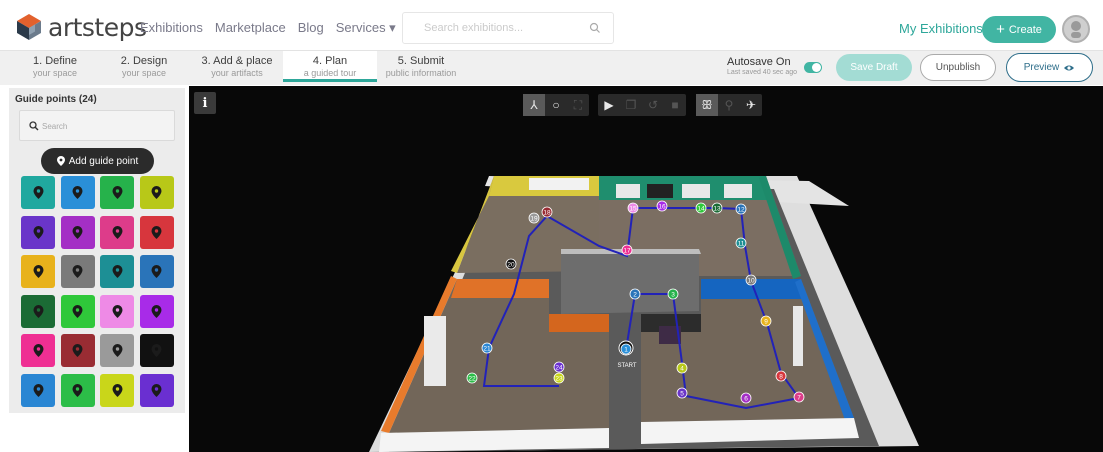 The width and height of the screenshot is (1103, 452). Describe the element at coordinates (578, 105) in the screenshot. I see `fullscreen-icon: ⛶` at that location.